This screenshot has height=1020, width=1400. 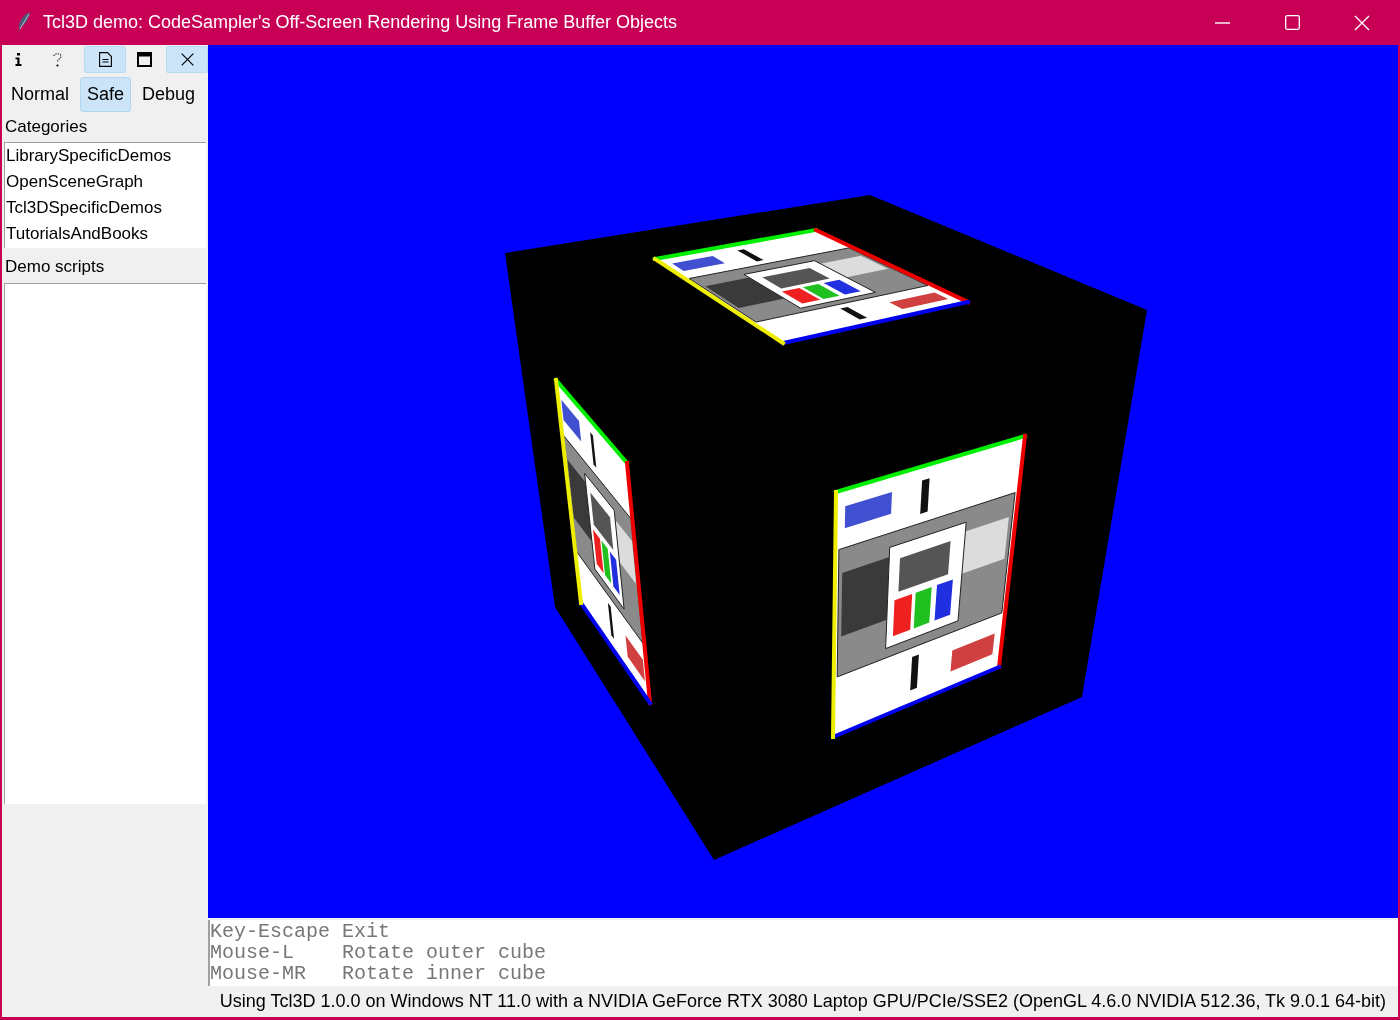 What do you see at coordinates (803, 1001) in the screenshot?
I see `status-text: Using Tcl3D 1.0.0 on Windows NT 11.0 with a NVIDIA GeForce RTX 3080 Laptop GPU/PCIe/SSE2 (OpenGL 4.6.0 NVIDIA 512.36, Tk 9.0.1 64-bit)` at bounding box center [803, 1001].